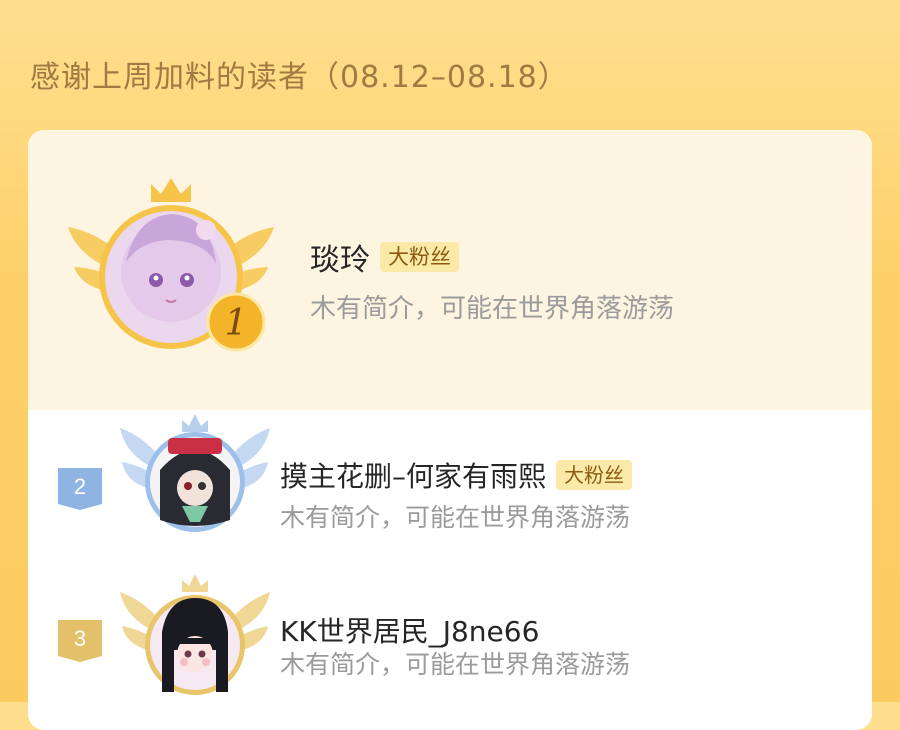 The width and height of the screenshot is (900, 730). What do you see at coordinates (340, 257) in the screenshot?
I see `reader-name: 琰玲` at bounding box center [340, 257].